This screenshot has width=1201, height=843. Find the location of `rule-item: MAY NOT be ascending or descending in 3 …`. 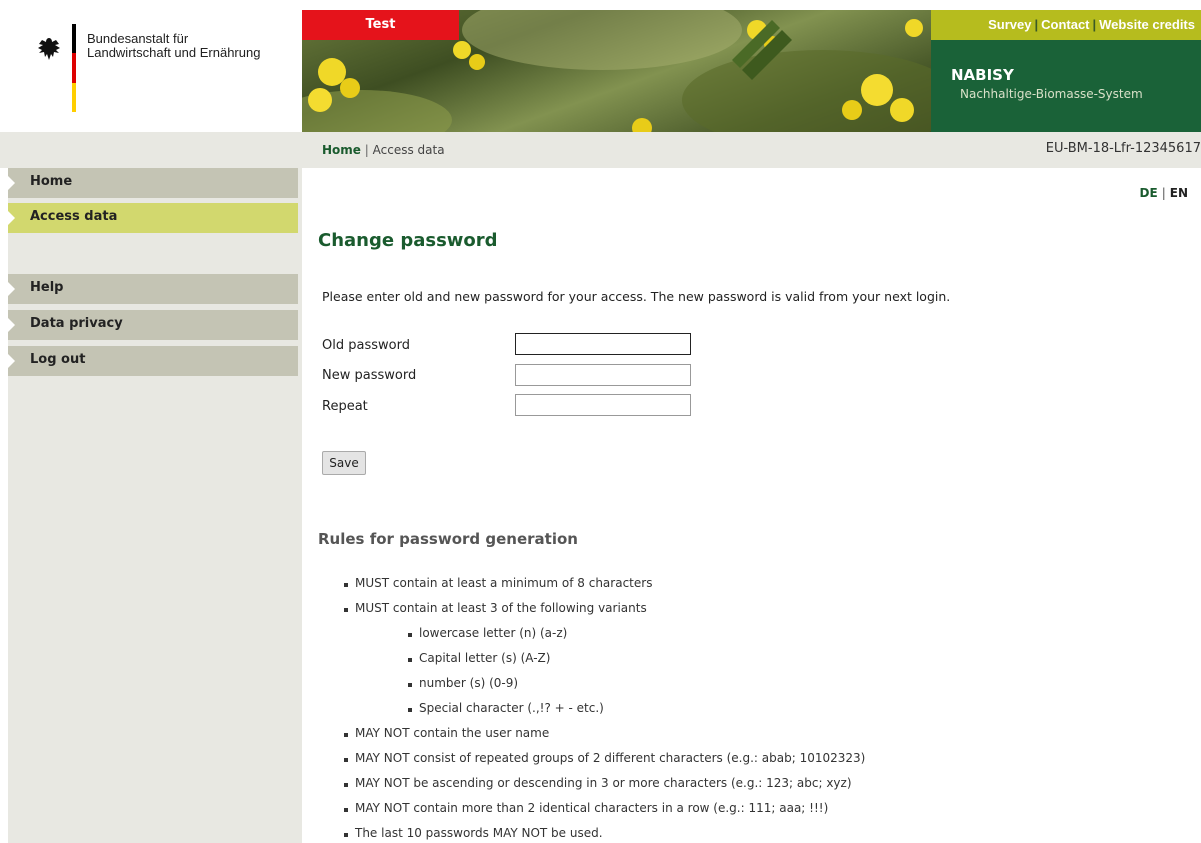

rule-item: MAY NOT be ascending or descending in 3 … is located at coordinates (598, 783).